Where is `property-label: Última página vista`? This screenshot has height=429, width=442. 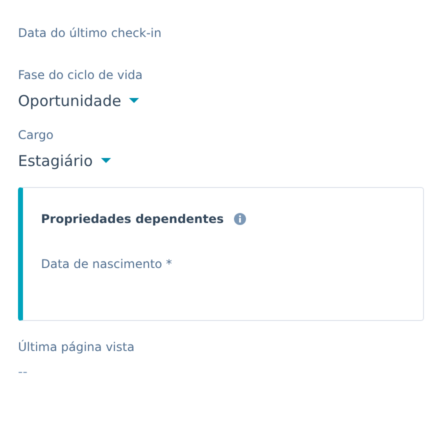 property-label: Última página vista is located at coordinates (76, 347).